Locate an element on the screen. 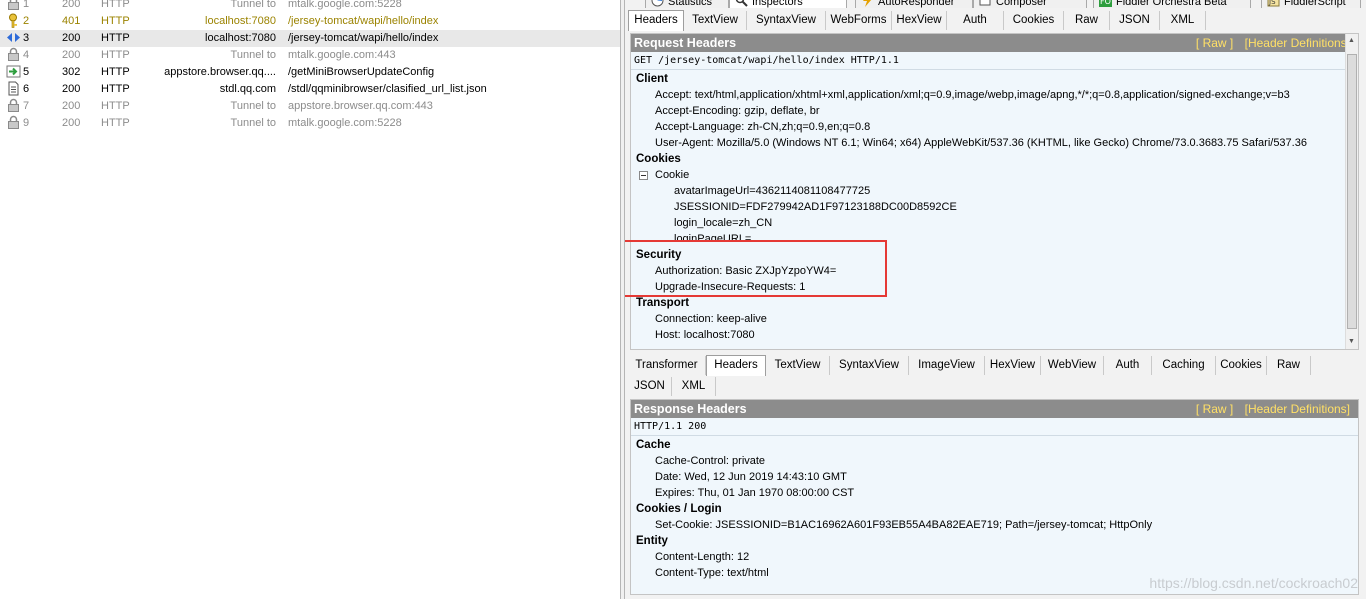 The image size is (1366, 599). tab-fiddler-orchestra: FO Fiddler Orchestra Beta is located at coordinates (1172, 4).